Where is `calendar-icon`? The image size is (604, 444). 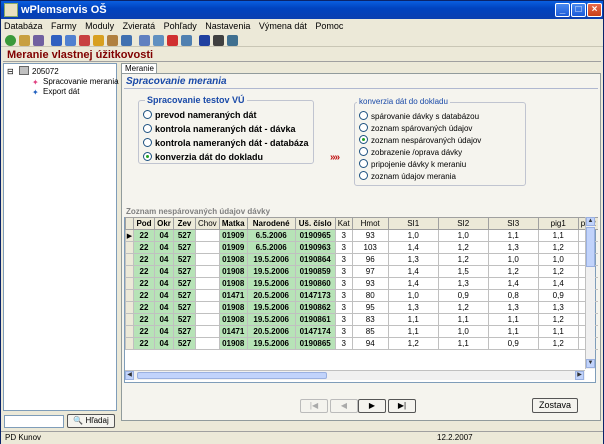 calendar-icon is located at coordinates (38, 40).